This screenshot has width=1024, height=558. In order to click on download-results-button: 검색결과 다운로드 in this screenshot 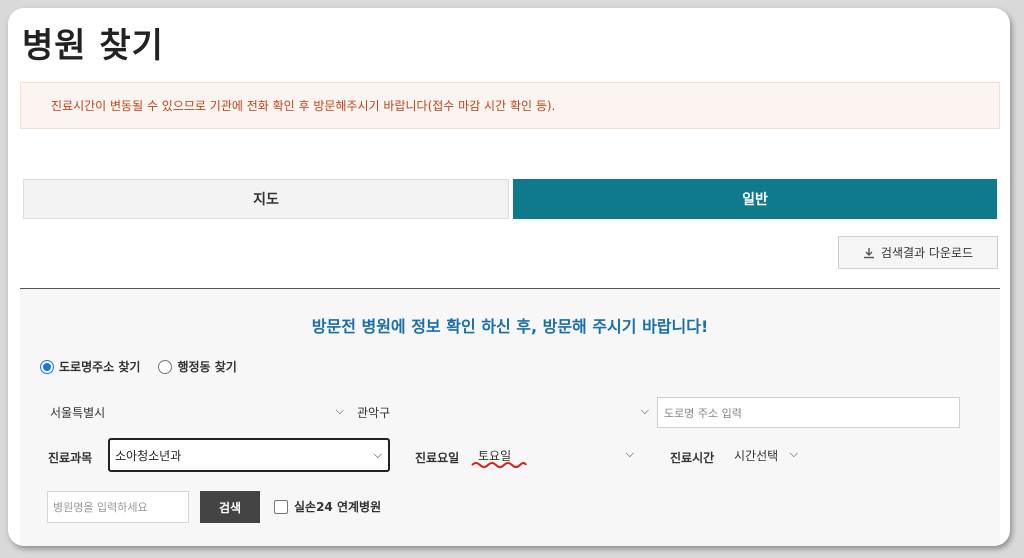, I will do `click(918, 252)`.